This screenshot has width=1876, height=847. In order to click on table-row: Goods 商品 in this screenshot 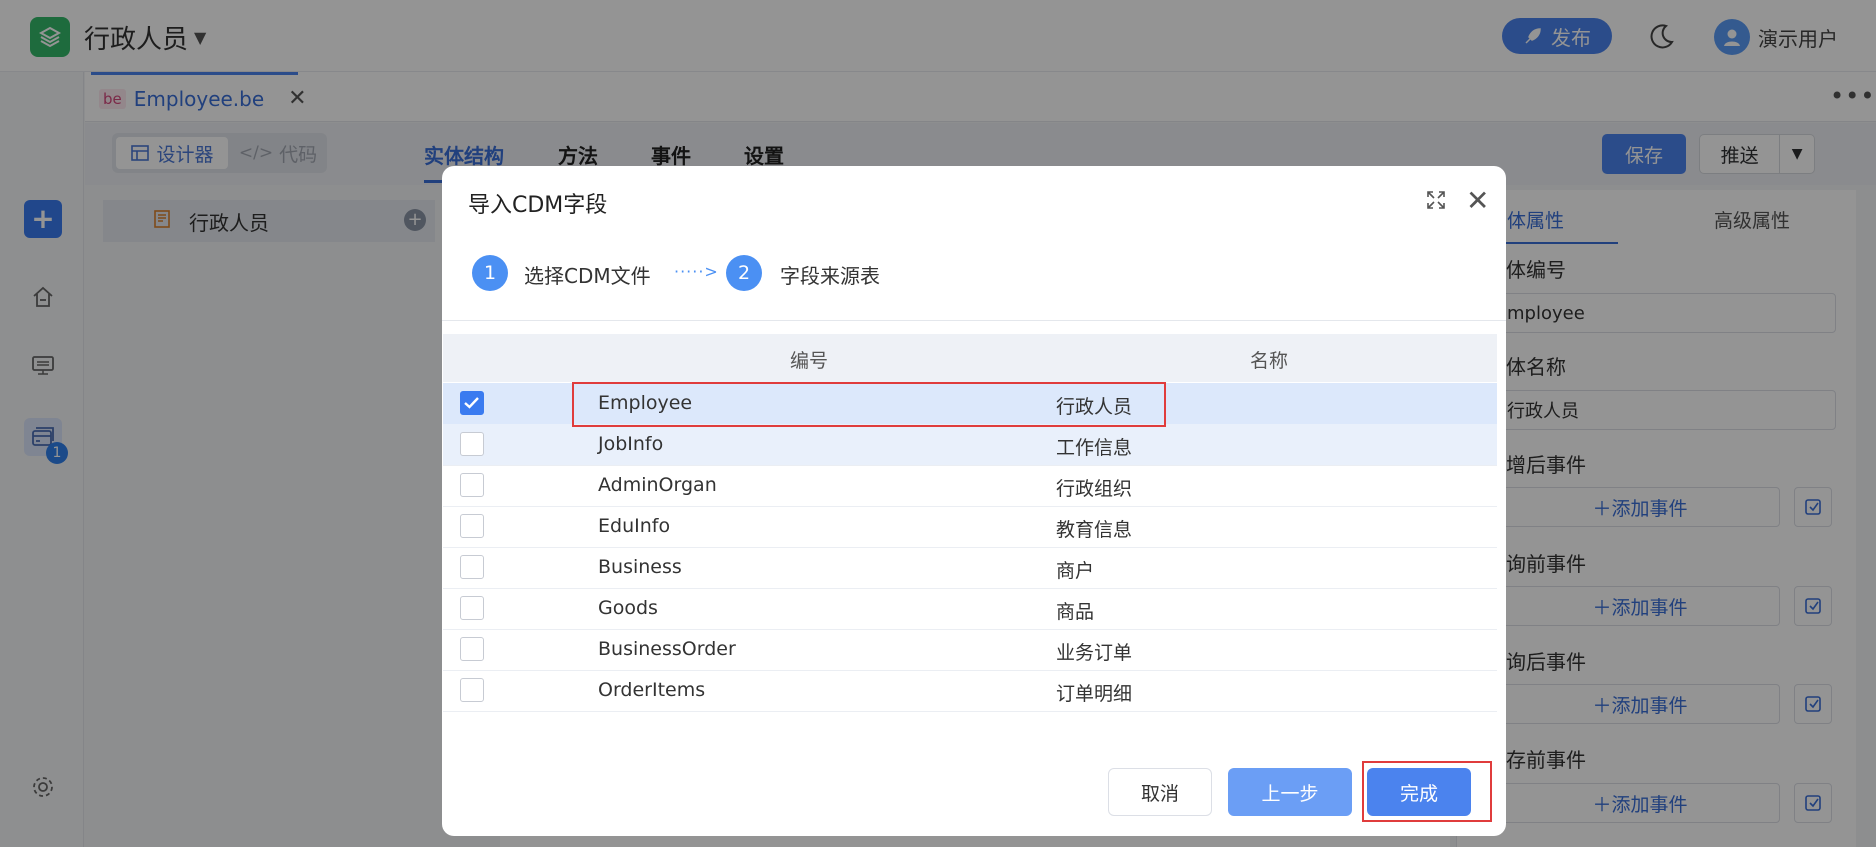, I will do `click(970, 609)`.